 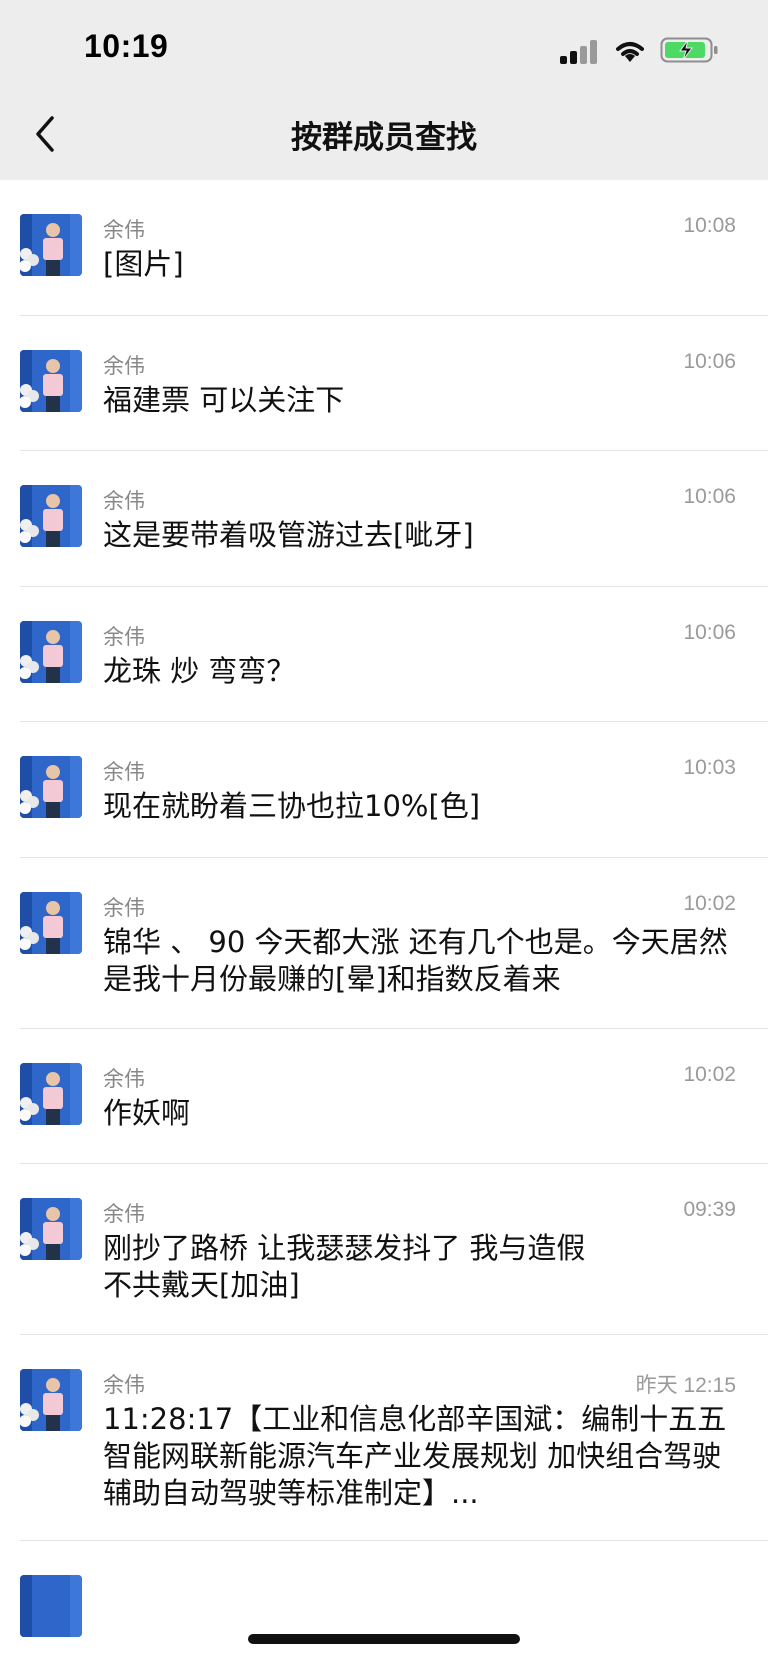 I want to click on message-time: 09:39, so click(x=709, y=1209).